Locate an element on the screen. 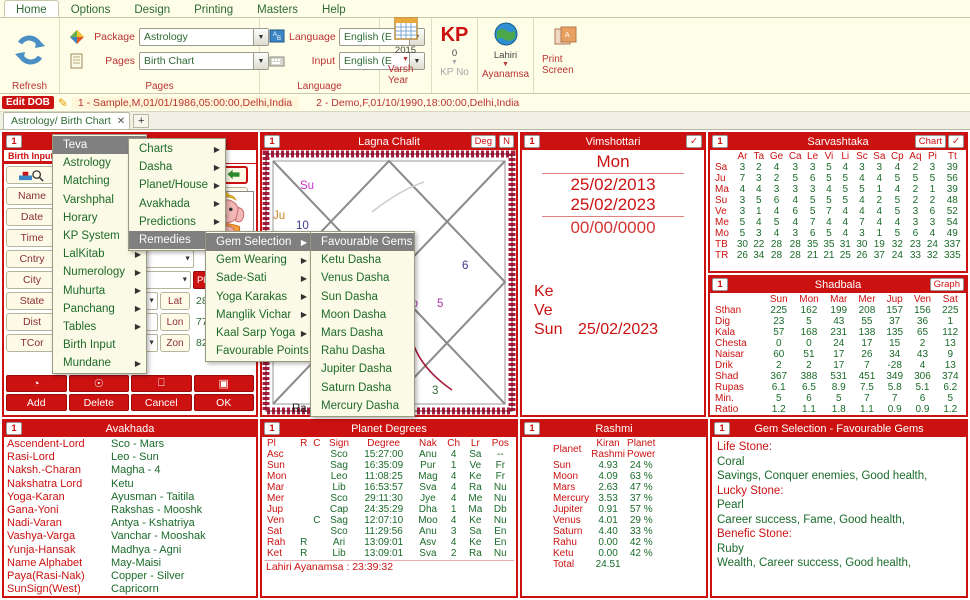  menu-l1-item-numerology: Numerology ▶ is located at coordinates (99, 272).